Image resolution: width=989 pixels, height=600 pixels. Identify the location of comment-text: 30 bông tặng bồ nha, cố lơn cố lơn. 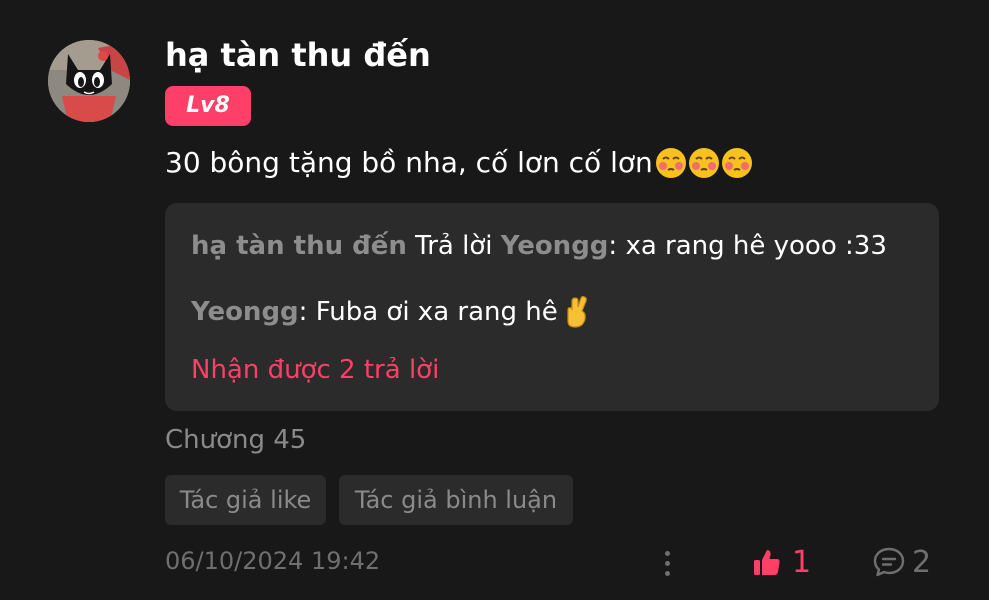
(409, 162).